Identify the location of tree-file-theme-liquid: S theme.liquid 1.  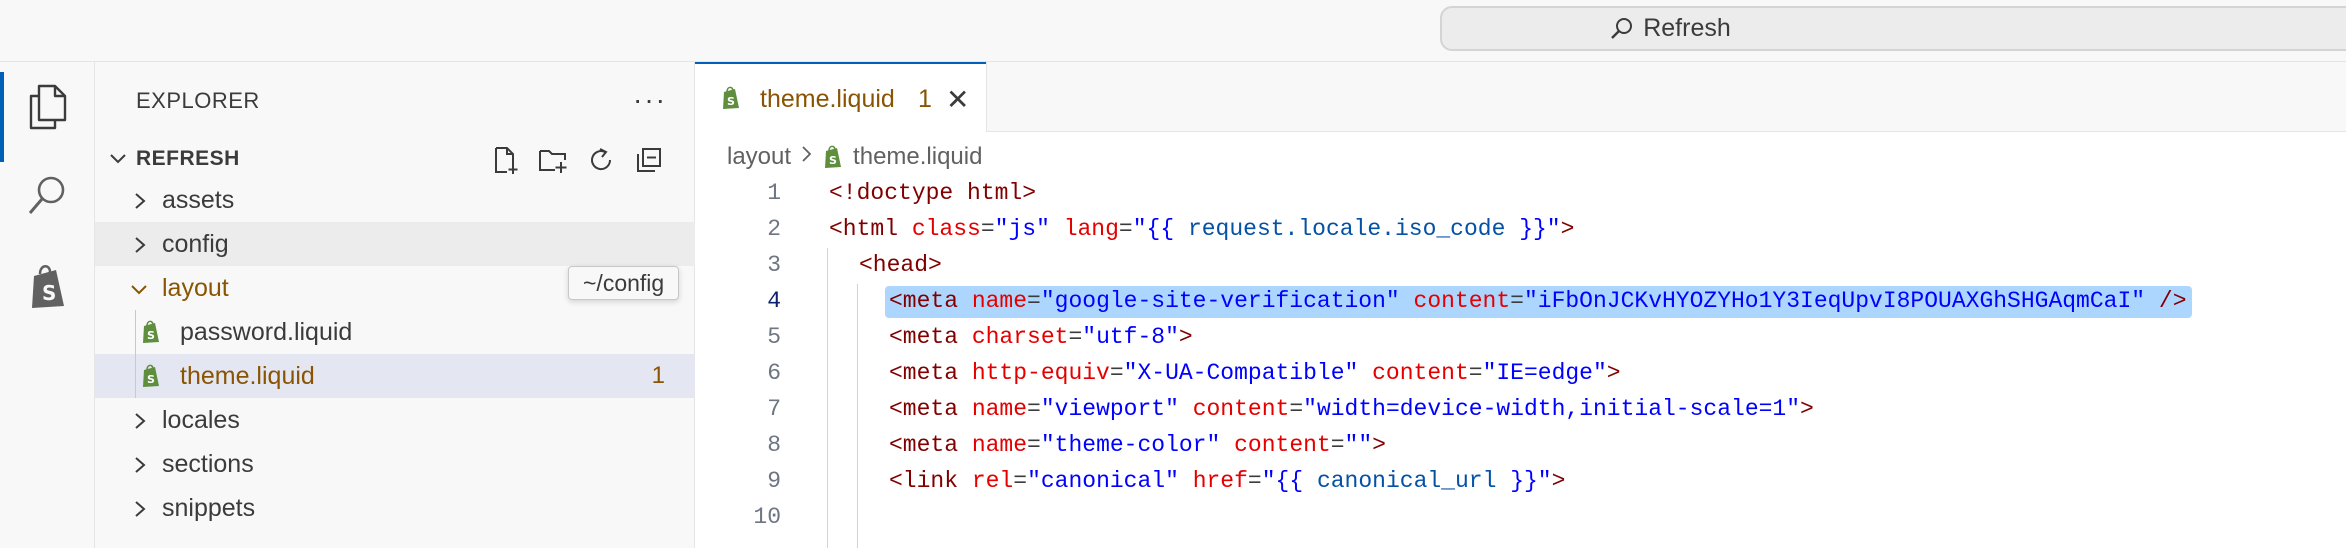
(395, 376).